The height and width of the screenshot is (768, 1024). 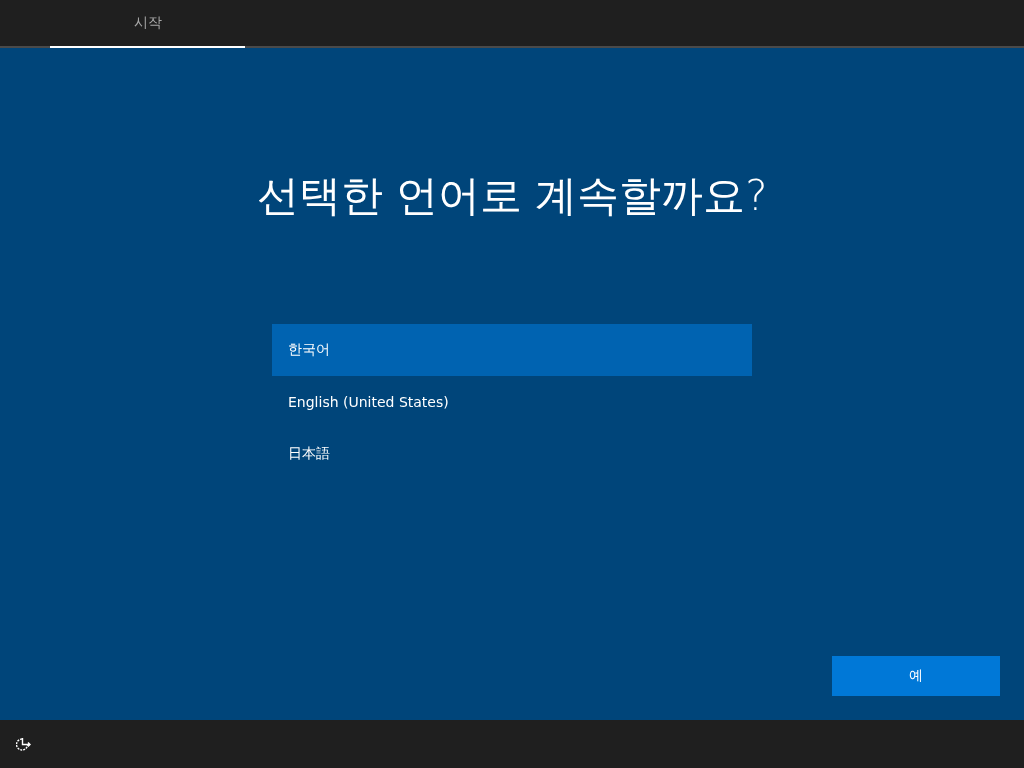 What do you see at coordinates (512, 402) in the screenshot?
I see `language-item: English (United States)` at bounding box center [512, 402].